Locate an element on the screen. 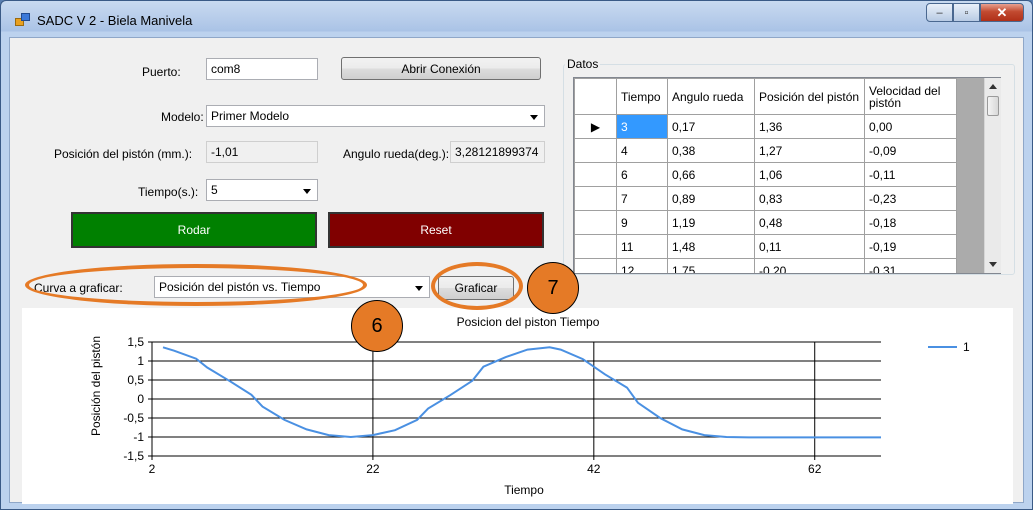 Image resolution: width=1033 pixels, height=510 pixels. table-cell: -0,23 is located at coordinates (910, 198).